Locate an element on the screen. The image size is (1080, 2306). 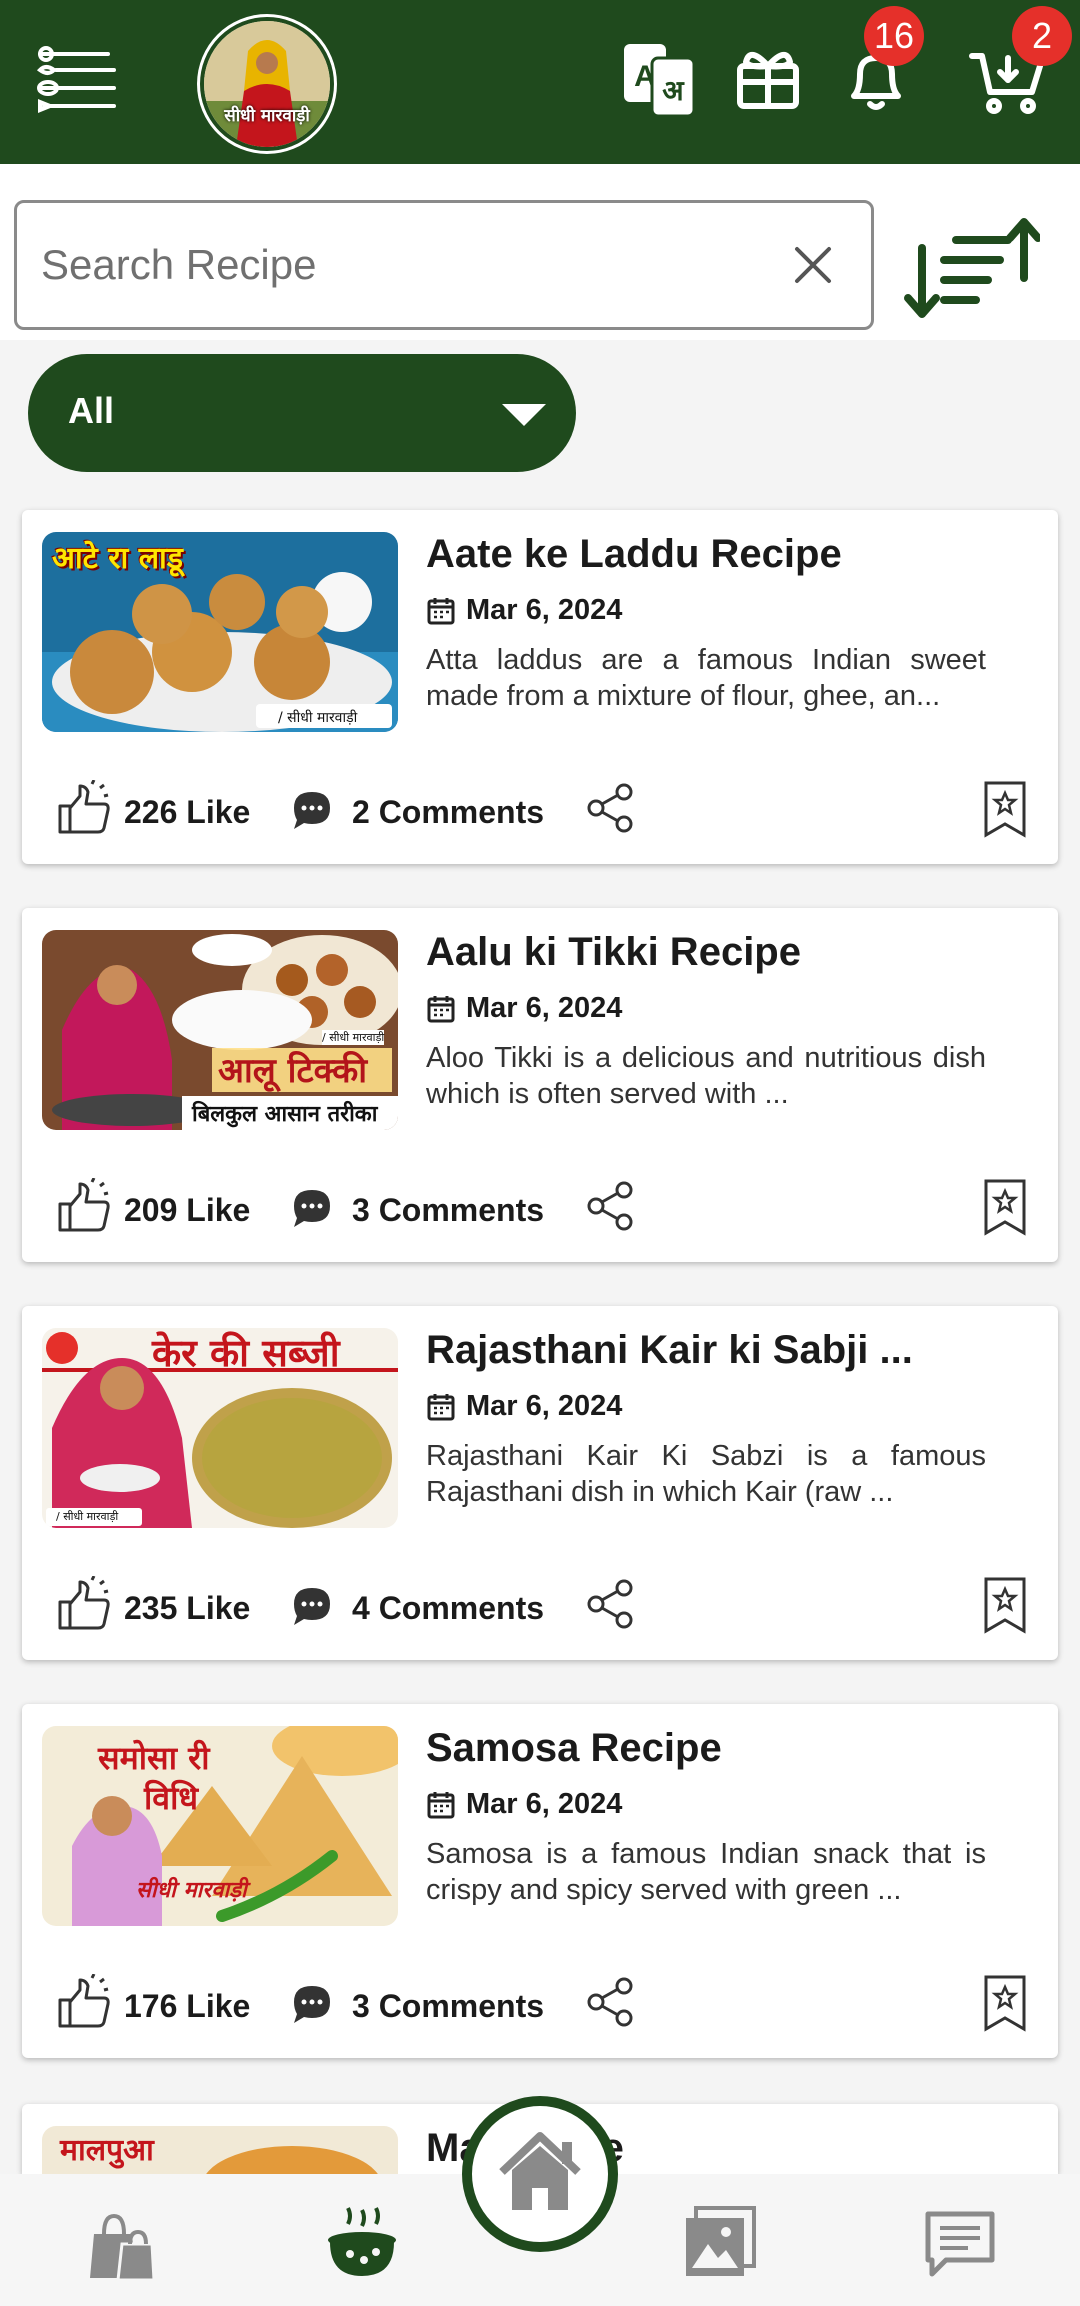
filter-selected-label: All is located at coordinates (91, 410).